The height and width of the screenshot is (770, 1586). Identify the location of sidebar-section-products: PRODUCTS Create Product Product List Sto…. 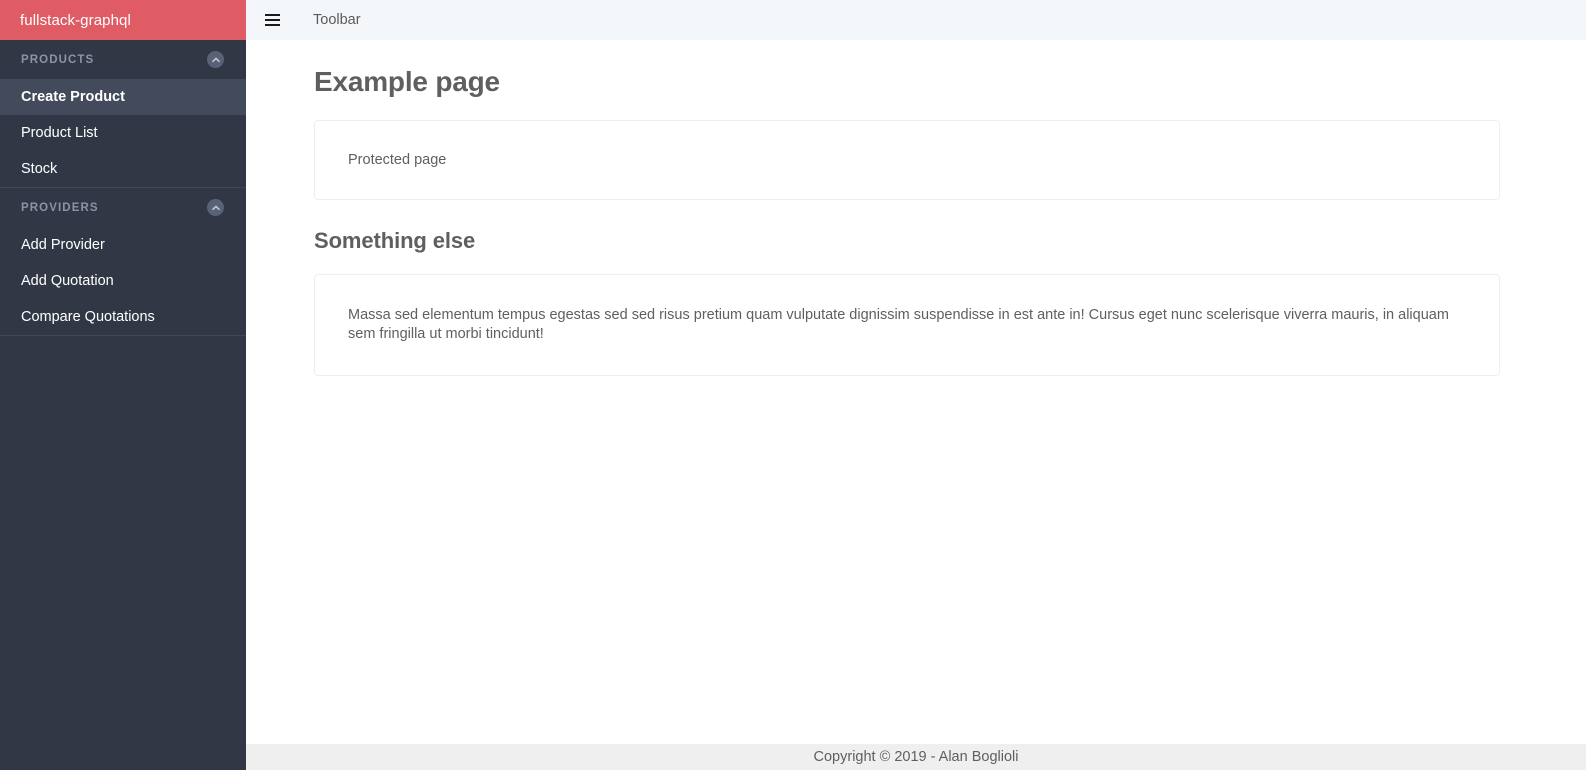
(123, 113).